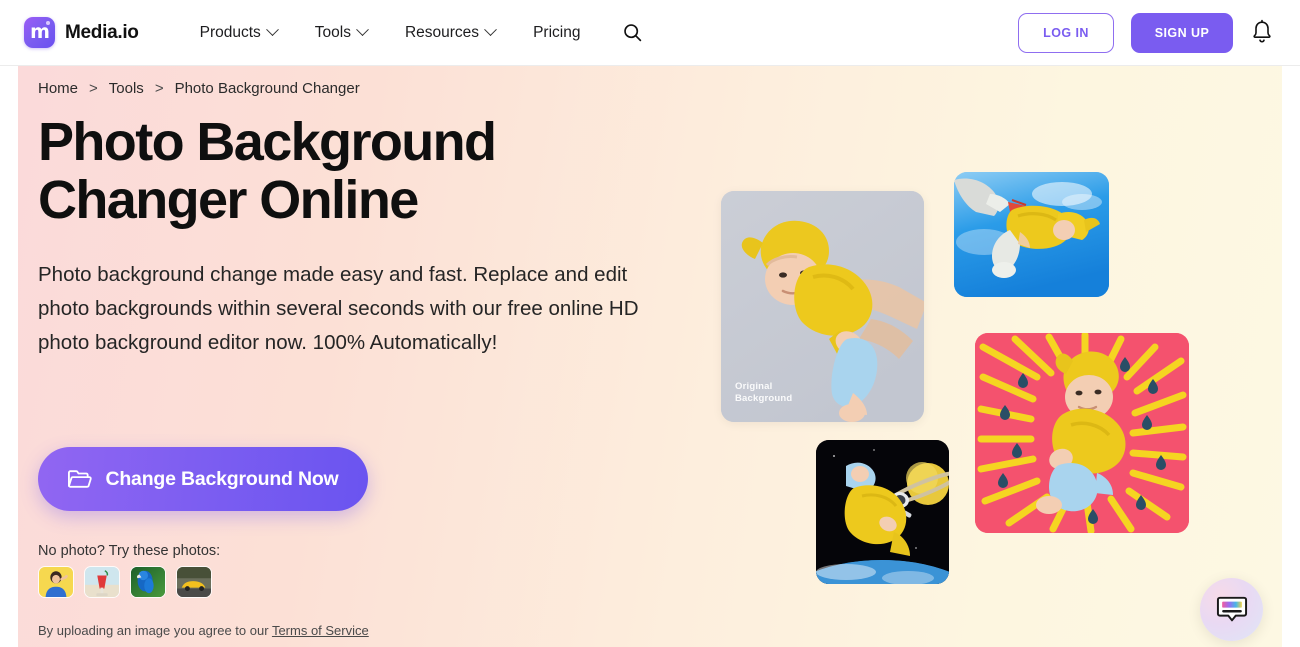 The width and height of the screenshot is (1300, 647). Describe the element at coordinates (822, 306) in the screenshot. I see `hero-image-original: Original Background` at that location.